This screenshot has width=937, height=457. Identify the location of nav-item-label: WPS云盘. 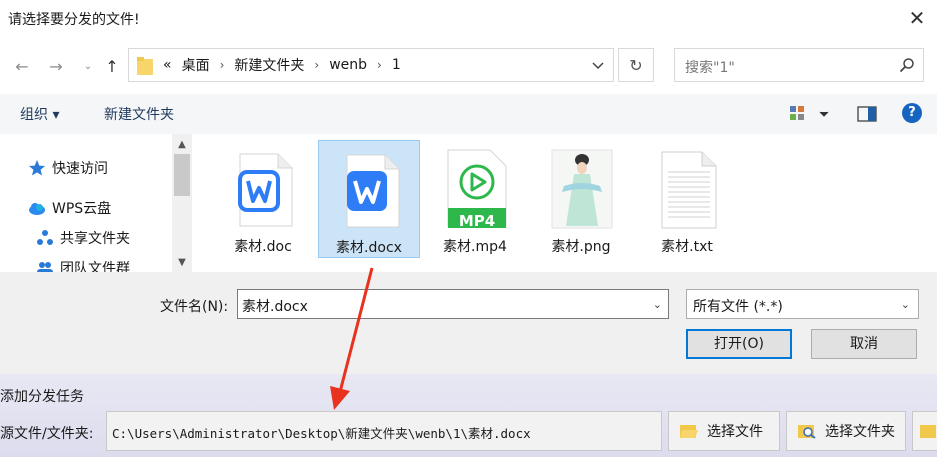
(82, 209).